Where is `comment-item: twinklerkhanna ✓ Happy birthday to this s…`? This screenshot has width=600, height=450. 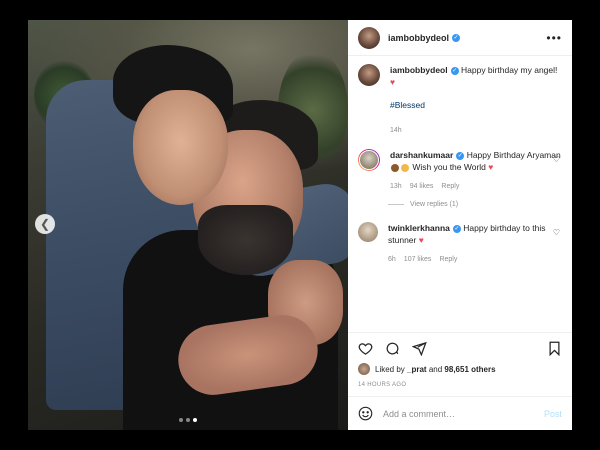
comment-item: twinklerkhanna ✓ Happy birthday to this s… is located at coordinates (460, 244).